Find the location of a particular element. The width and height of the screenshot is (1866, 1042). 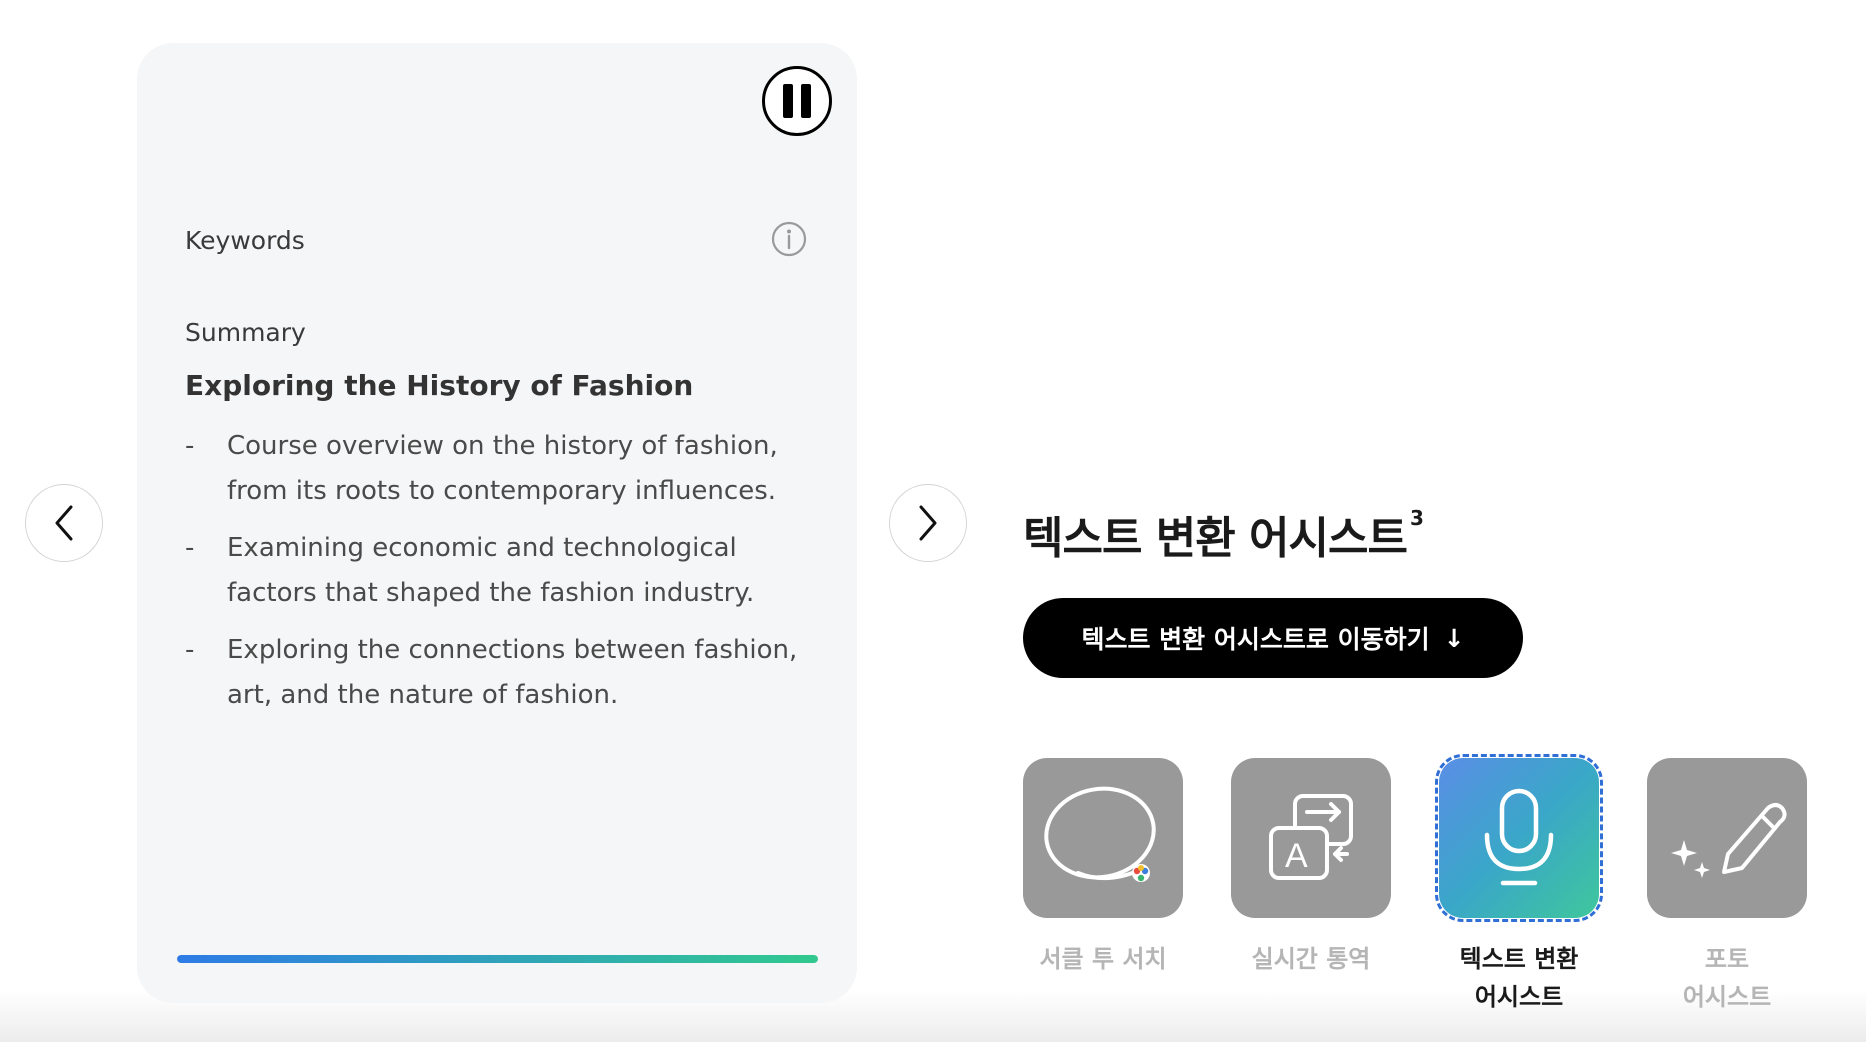

svg-text: A is located at coordinates (1296, 856).